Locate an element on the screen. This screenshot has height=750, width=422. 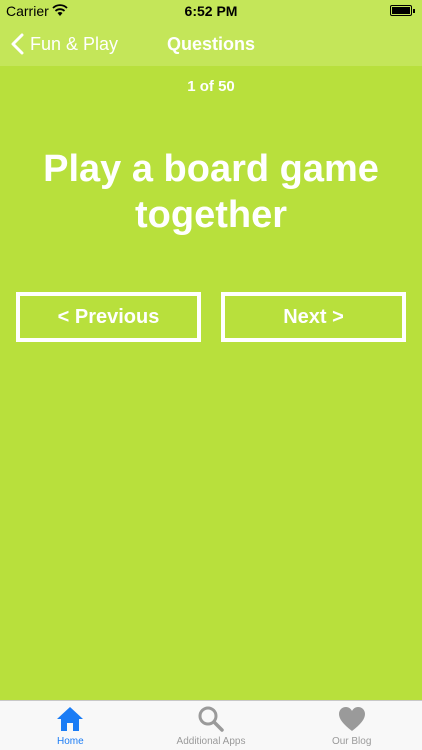
previous-button: < Previous is located at coordinates (108, 317).